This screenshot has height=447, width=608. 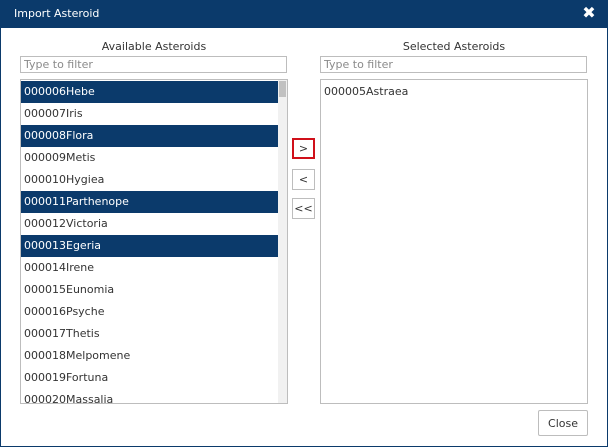 What do you see at coordinates (149, 312) in the screenshot?
I see `list-item: 000016Psyche` at bounding box center [149, 312].